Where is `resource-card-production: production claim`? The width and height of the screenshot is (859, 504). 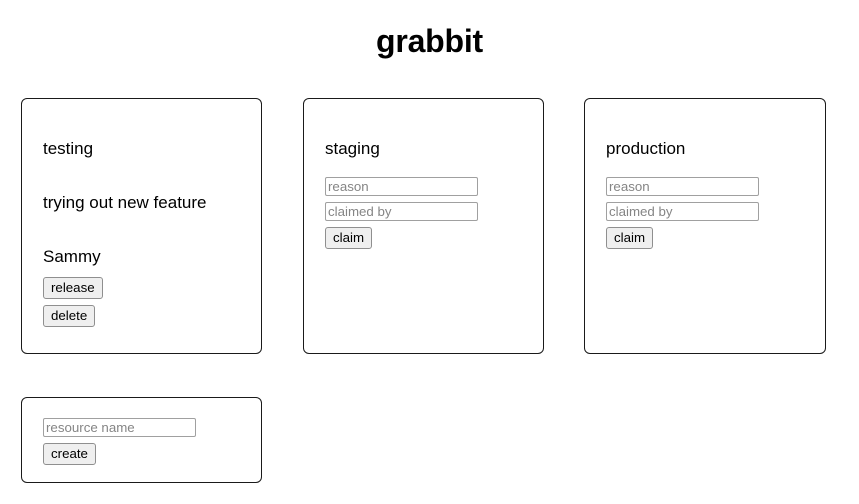 resource-card-production: production claim is located at coordinates (705, 226).